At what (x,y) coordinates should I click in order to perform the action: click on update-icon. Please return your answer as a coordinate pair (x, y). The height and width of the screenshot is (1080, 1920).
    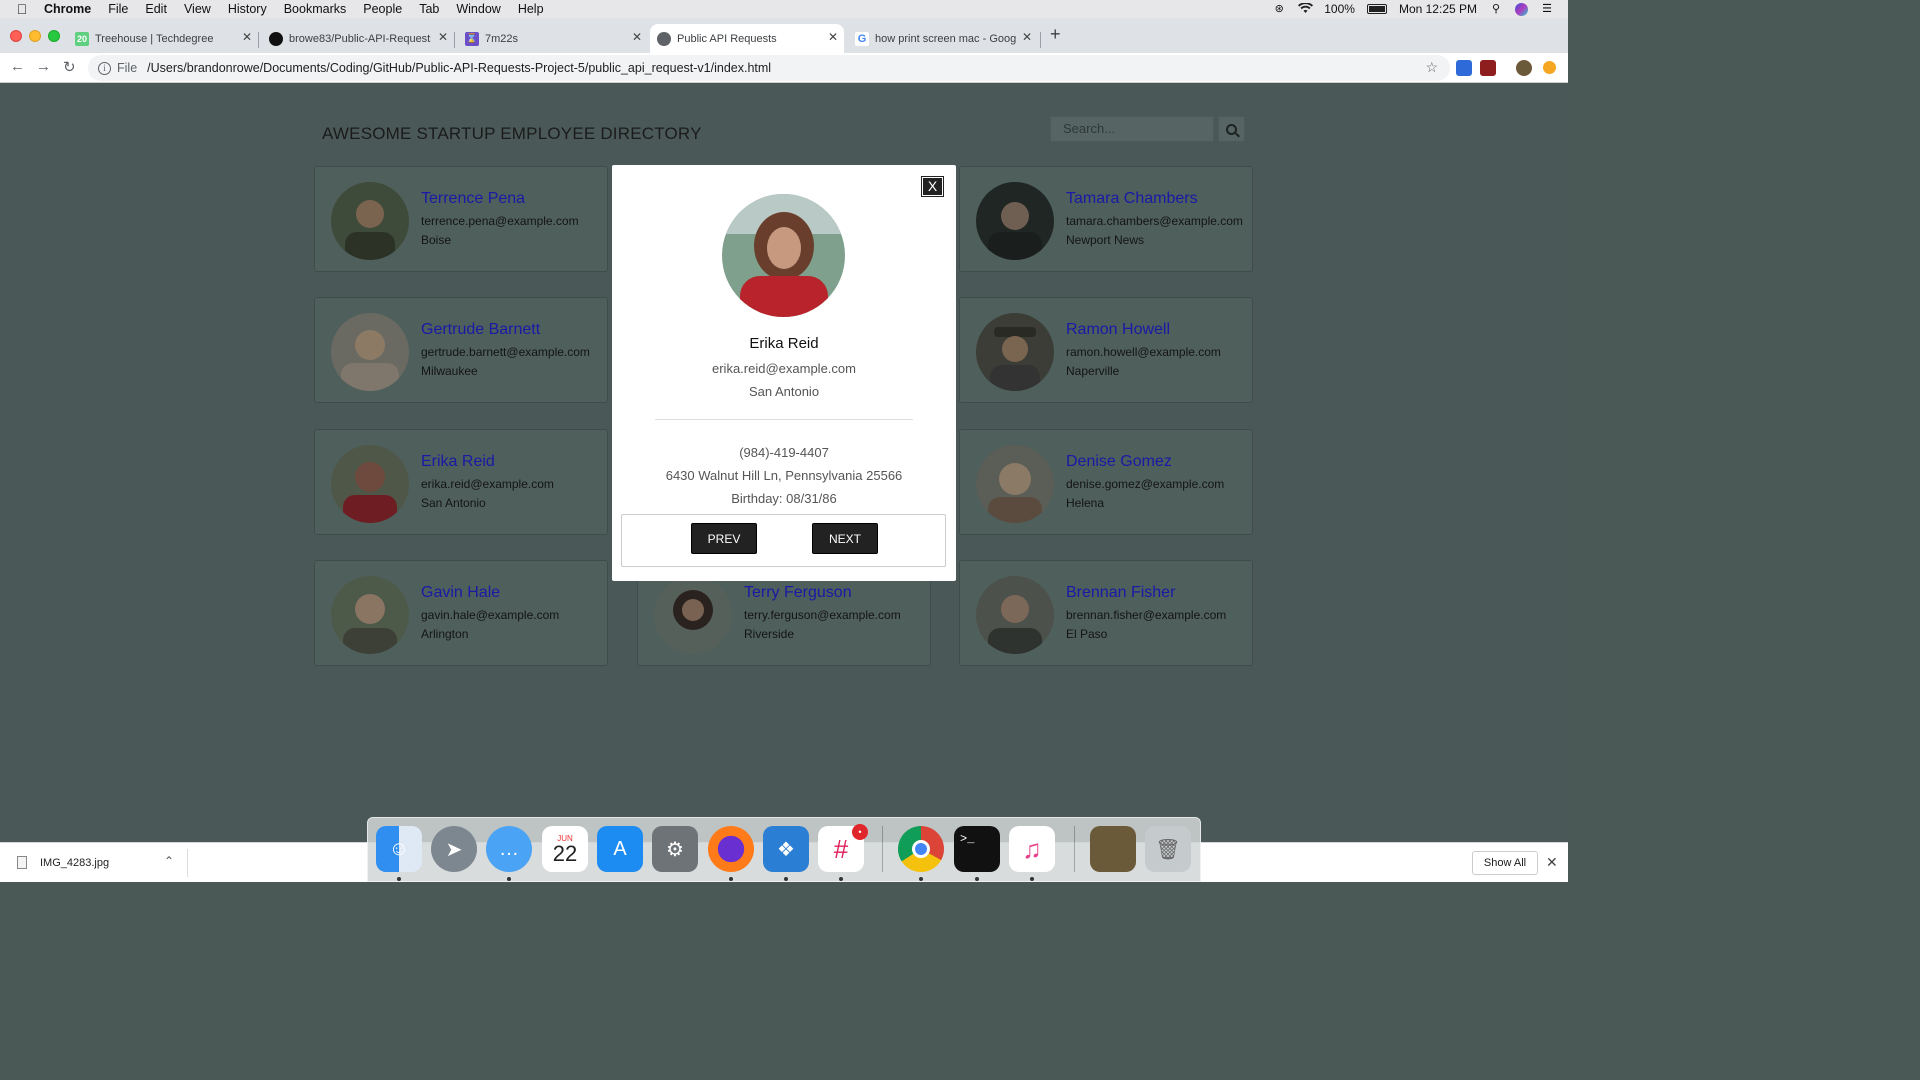
    Looking at the image, I should click on (1549, 67).